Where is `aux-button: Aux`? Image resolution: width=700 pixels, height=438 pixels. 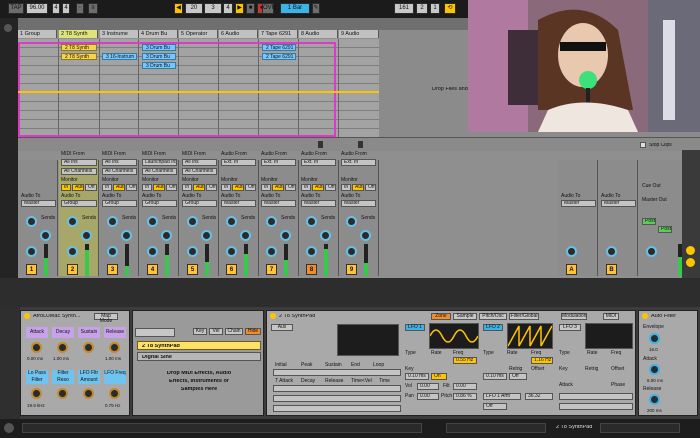
aux-button: Aux is located at coordinates (282, 327).